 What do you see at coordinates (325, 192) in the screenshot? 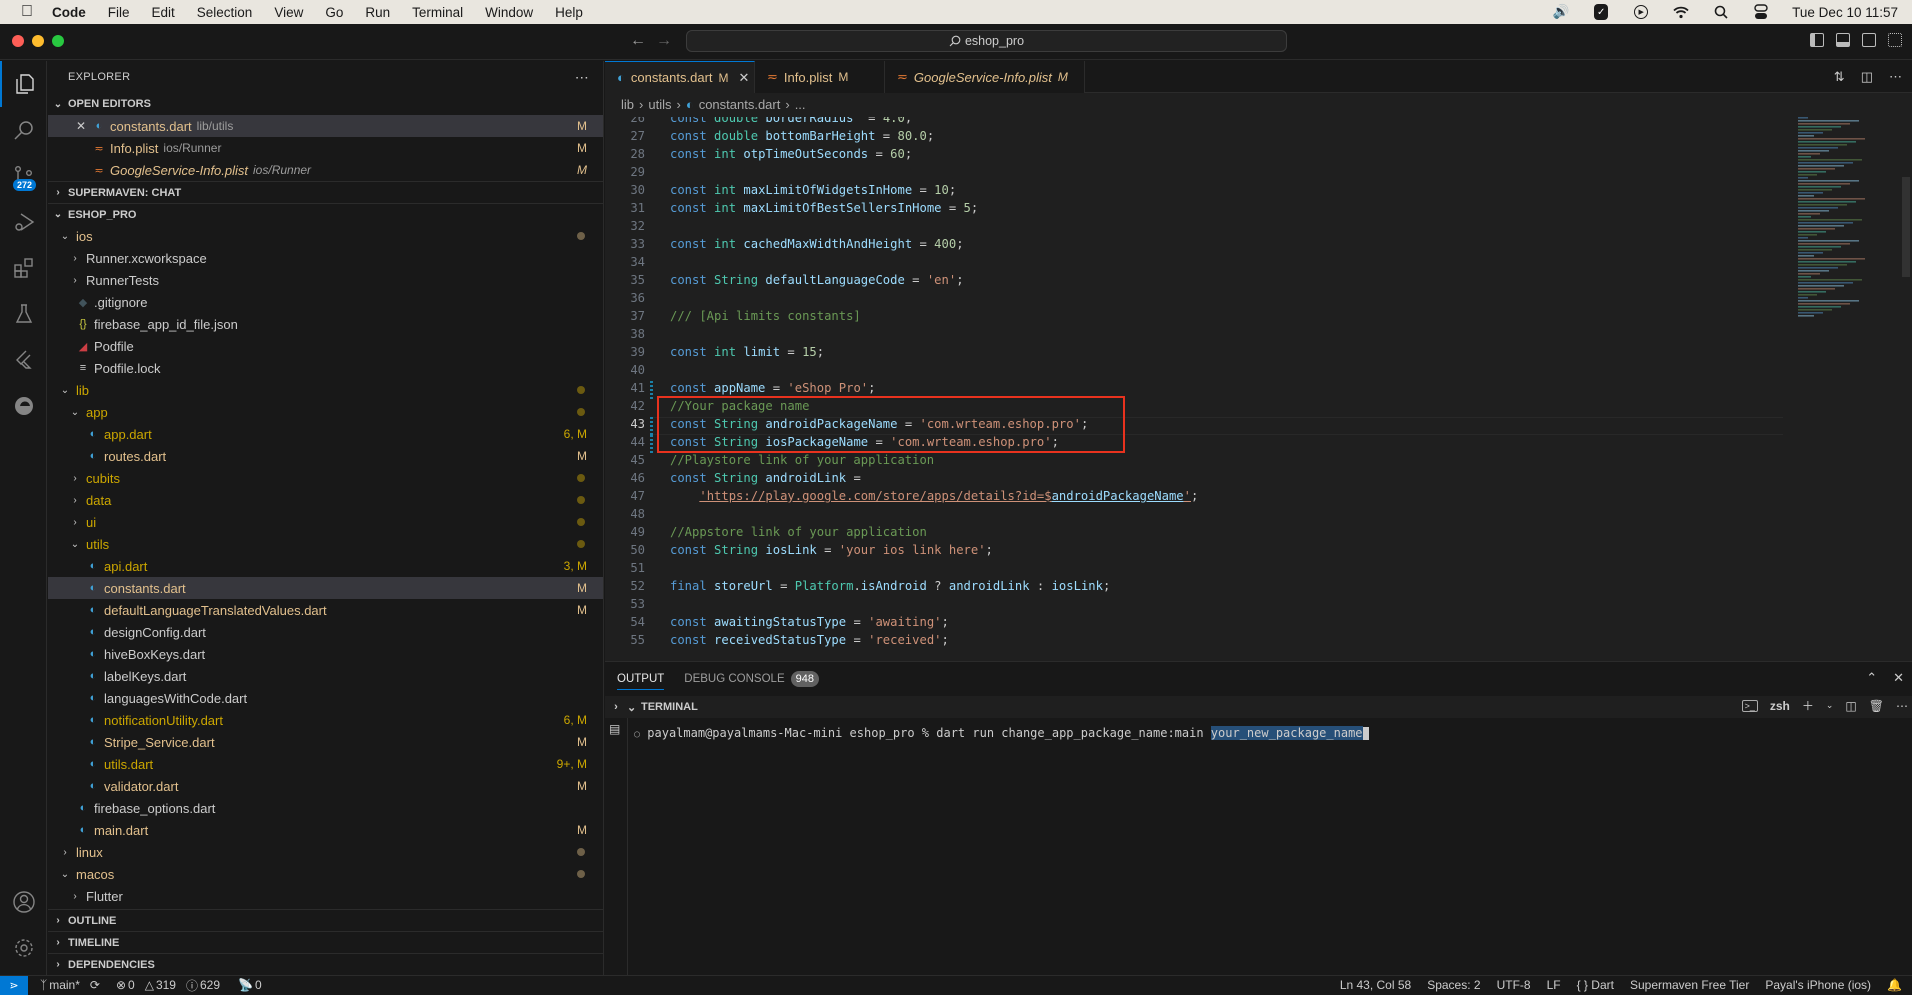
I see `supermaven-chat-section: › SUPERMAVEN: CHAT` at bounding box center [325, 192].